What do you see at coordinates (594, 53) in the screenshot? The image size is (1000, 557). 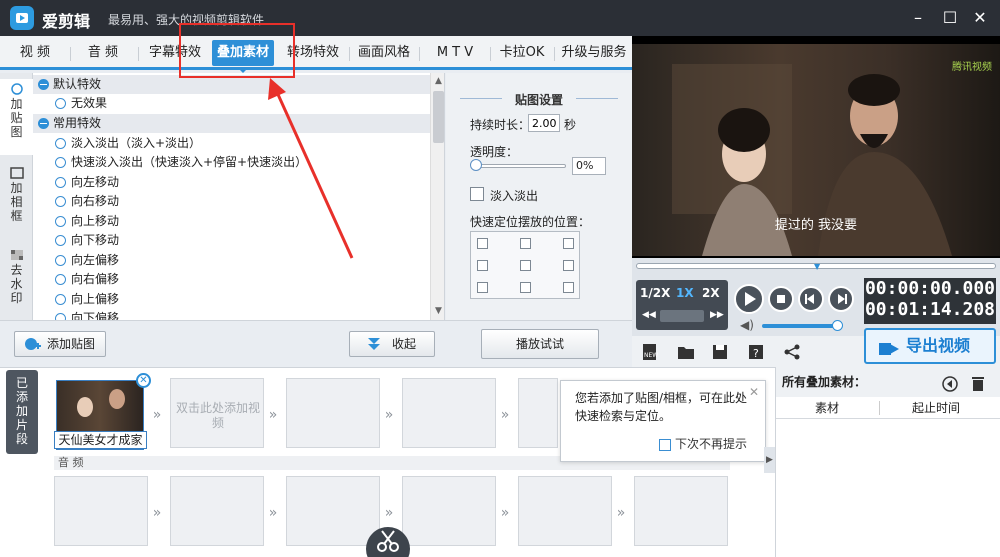 I see `tab-upgrade-service: 升级与服务` at bounding box center [594, 53].